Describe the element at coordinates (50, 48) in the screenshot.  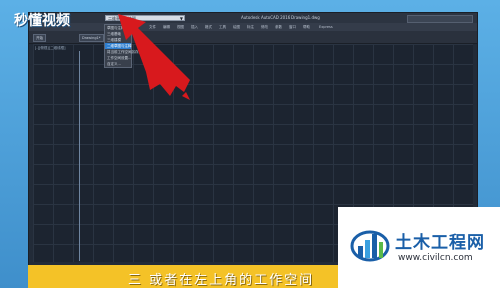
I see `viewport-label: [-][俯视][二维线框]` at that location.